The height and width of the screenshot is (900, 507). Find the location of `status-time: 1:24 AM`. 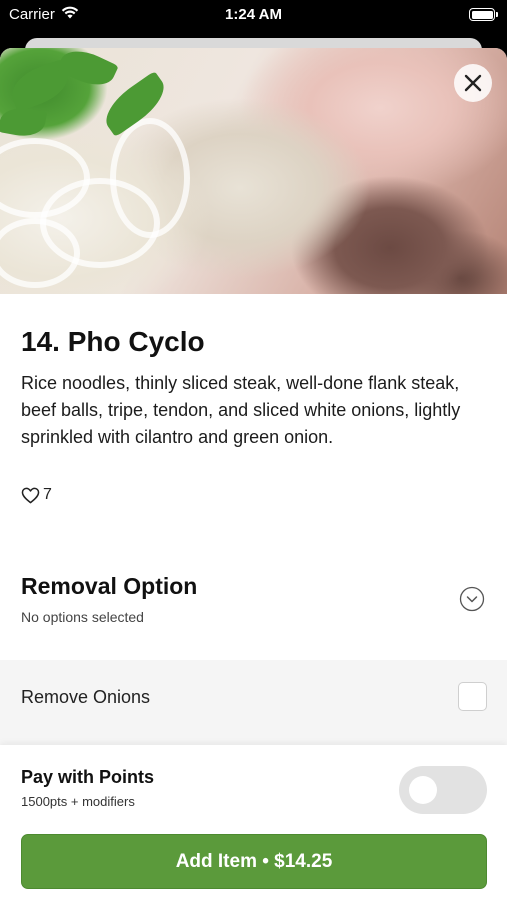

status-time: 1:24 AM is located at coordinates (253, 14).